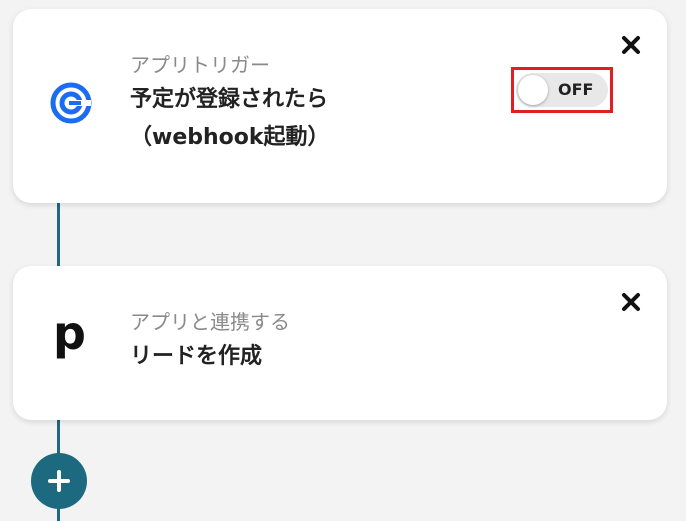 This screenshot has height=521, width=686. I want to click on action-close-button, so click(631, 302).